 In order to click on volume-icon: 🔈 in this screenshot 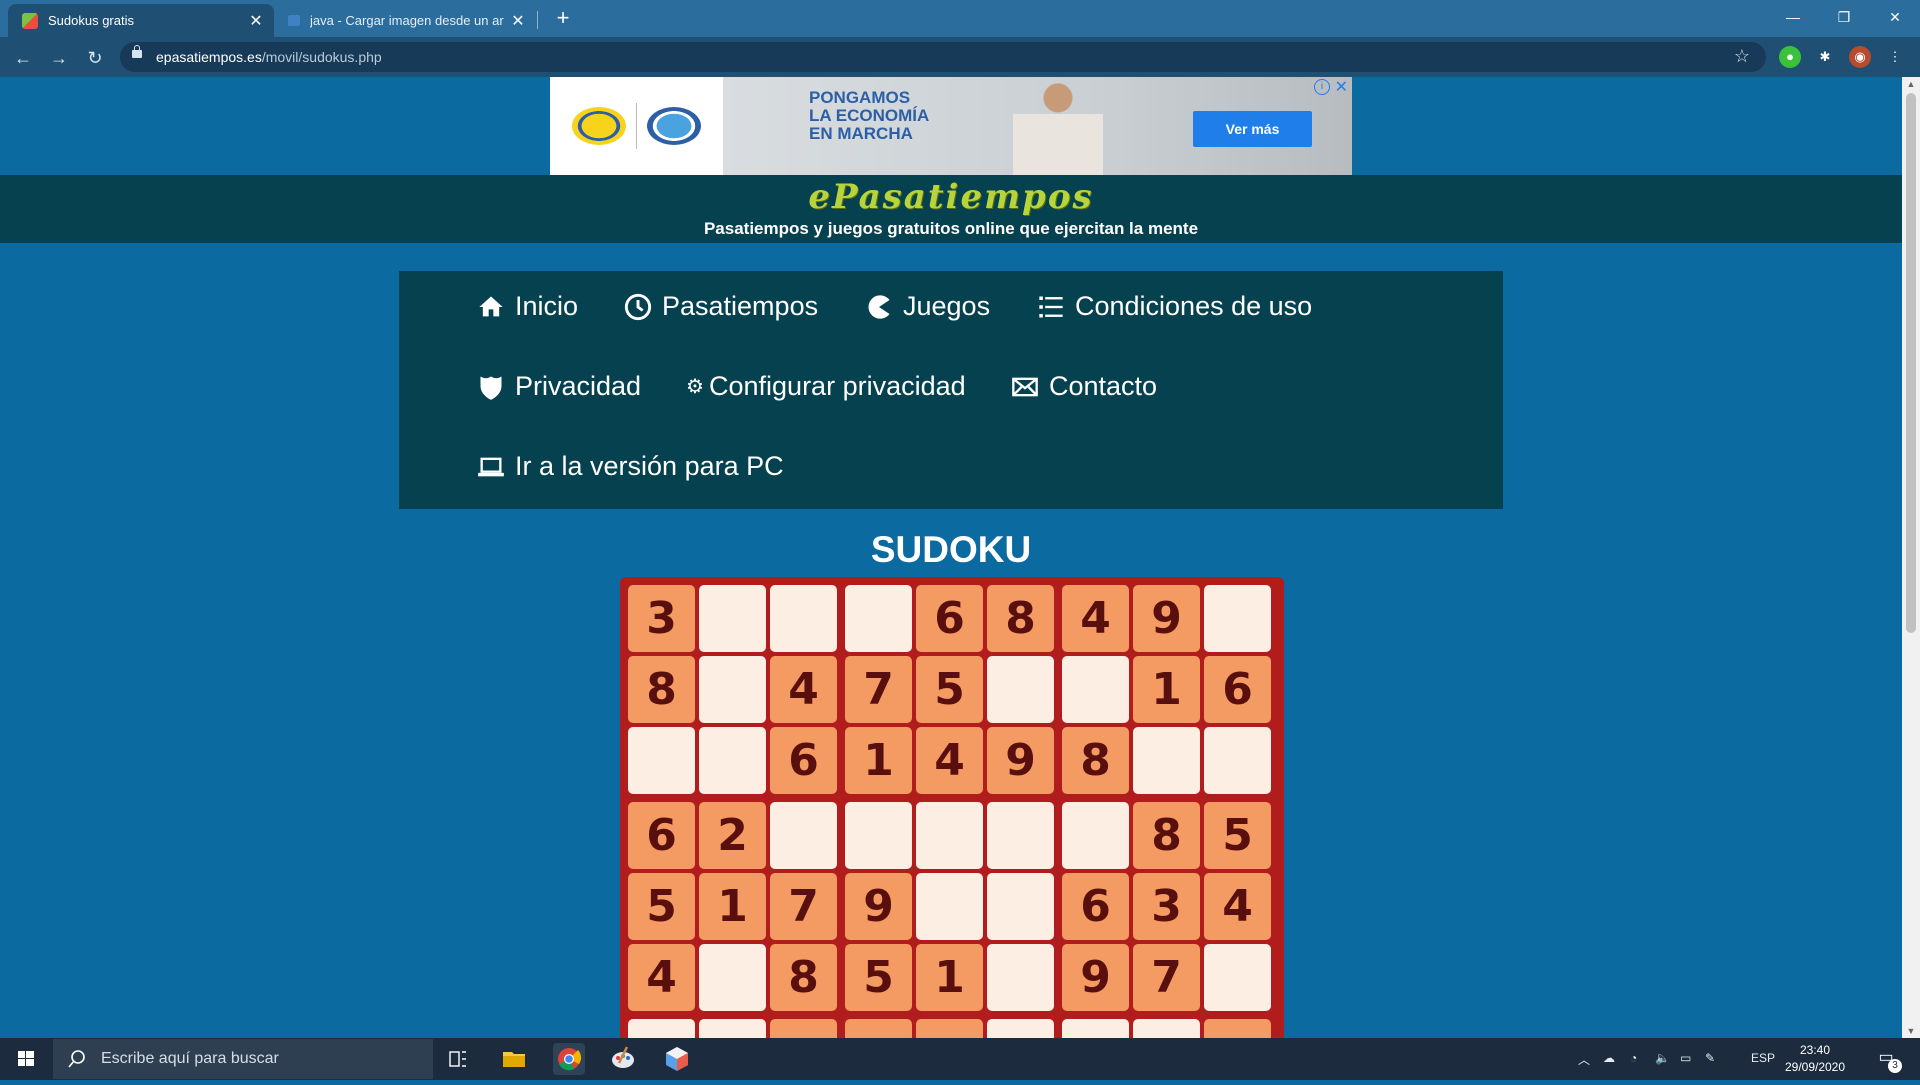, I will do `click(1662, 1058)`.